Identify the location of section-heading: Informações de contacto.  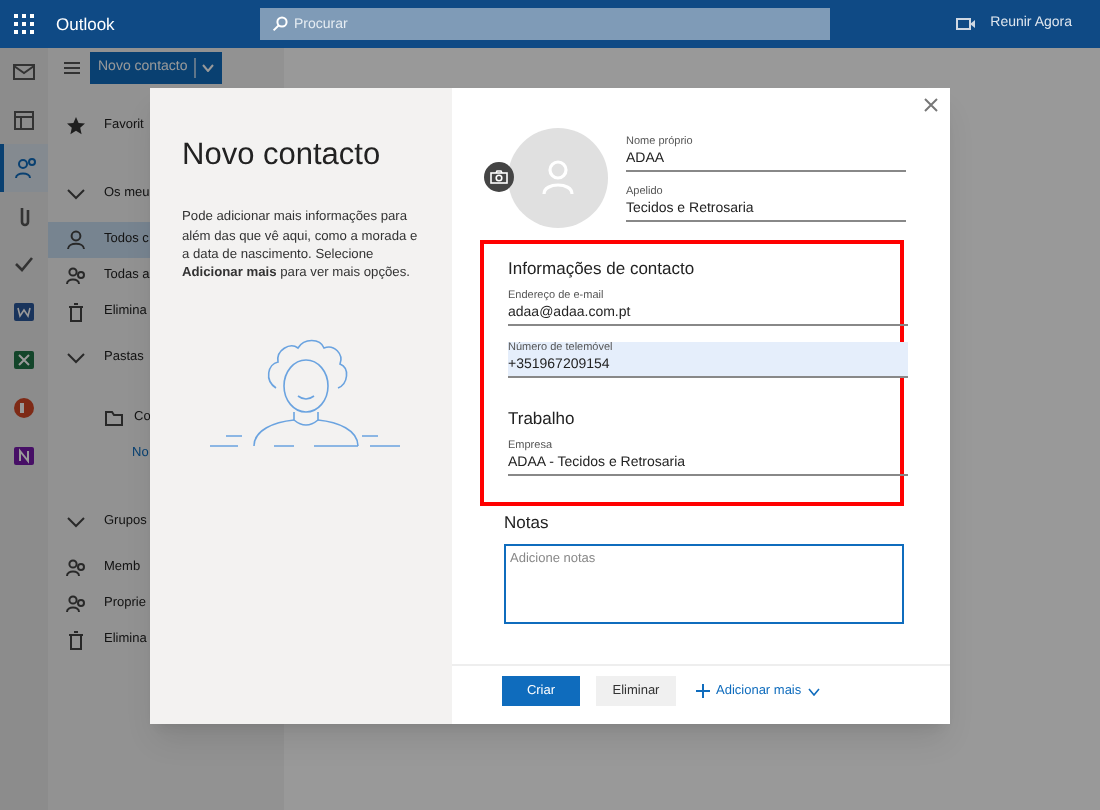
(602, 269).